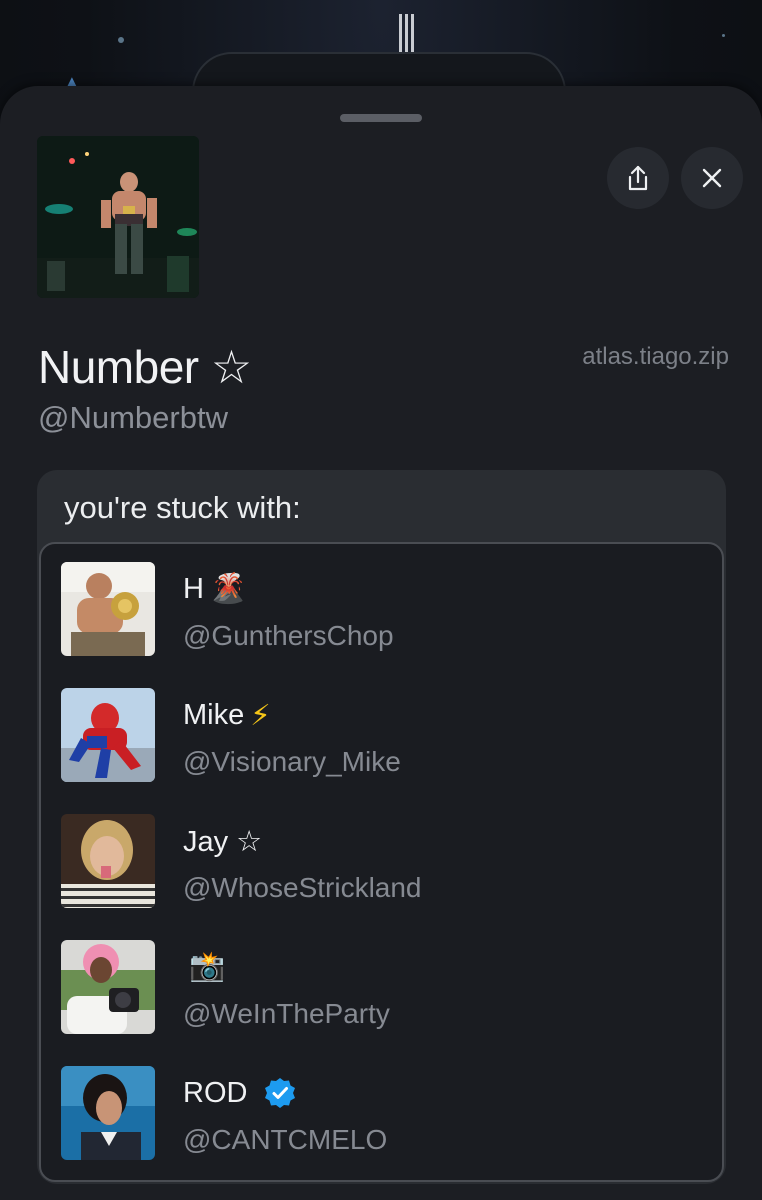 The height and width of the screenshot is (1200, 762). What do you see at coordinates (207, 967) in the screenshot?
I see `camera-flash-emoji: 📸` at bounding box center [207, 967].